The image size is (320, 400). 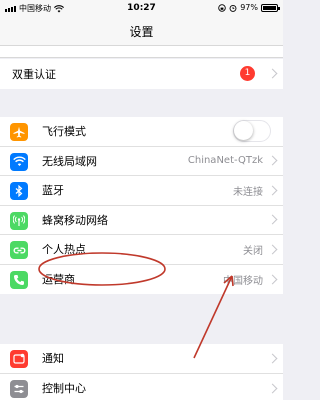 I want to click on sliders-icon, so click(x=19, y=388).